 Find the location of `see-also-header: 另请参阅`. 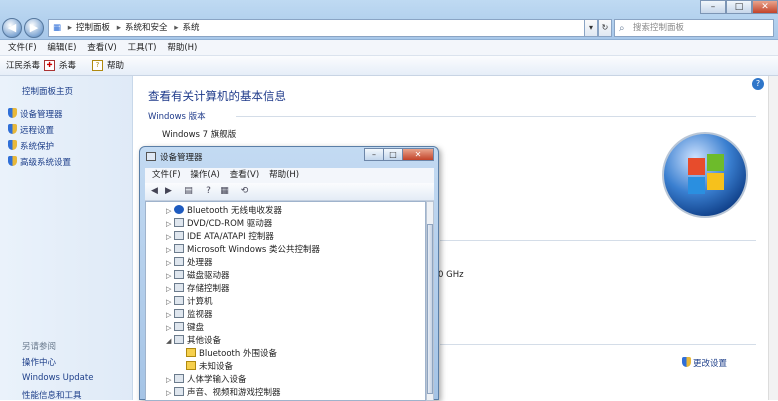

see-also-header: 另请参阅 is located at coordinates (39, 347).